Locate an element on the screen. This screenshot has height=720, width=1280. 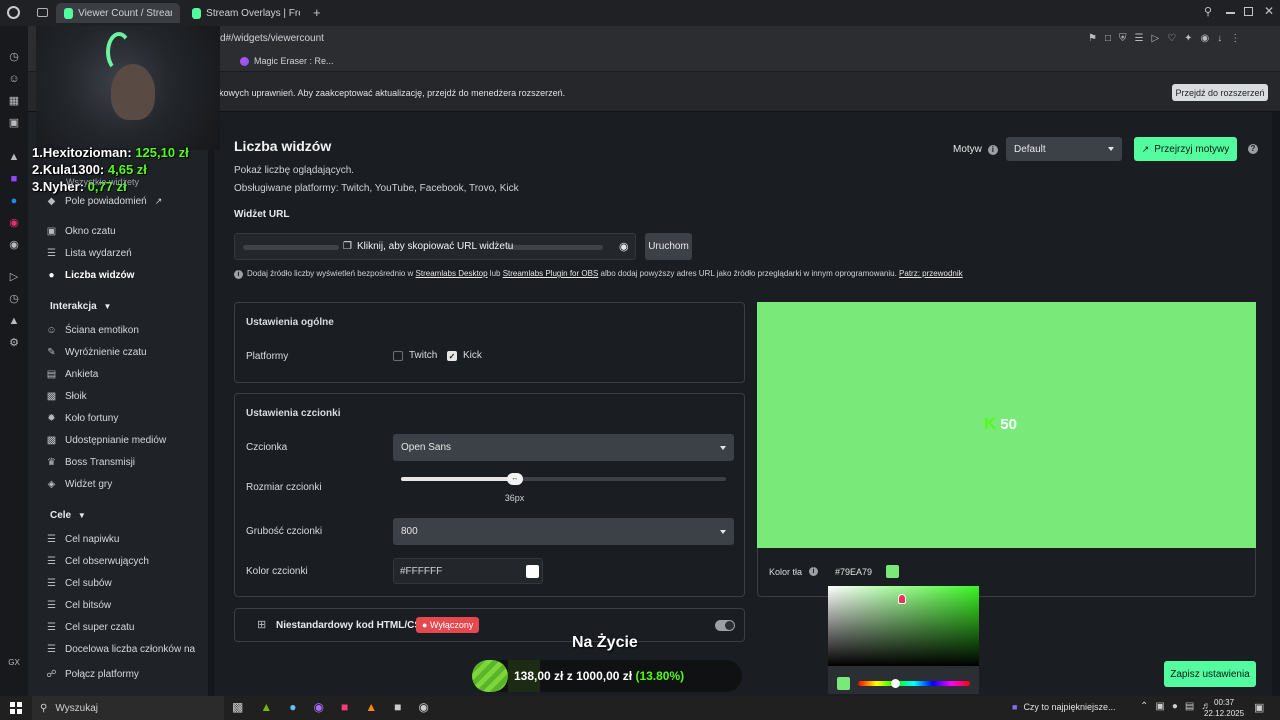
sidebar-item-chat-highlight: ✎ Wyróżnienie czatu is located at coordinates (96, 352).